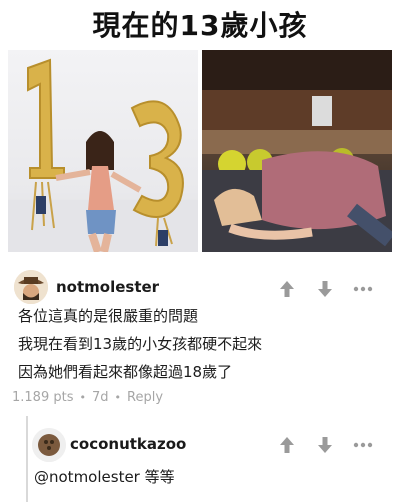 Image resolution: width=400 pixels, height=502 pixels. Describe the element at coordinates (125, 372) in the screenshot. I see `comment-text-line: 因為她們看起來都像超過18歲了` at that location.